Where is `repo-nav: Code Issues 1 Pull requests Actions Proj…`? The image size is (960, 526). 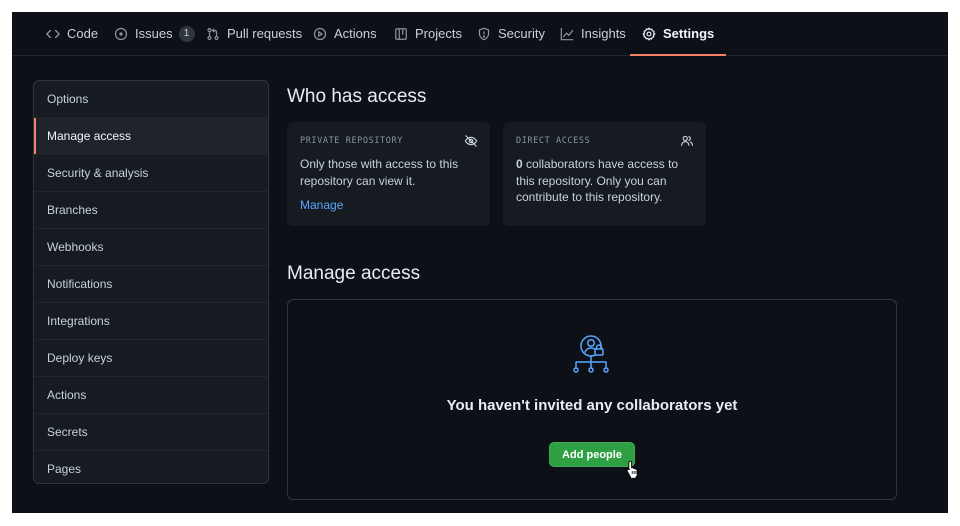
repo-nav: Code Issues 1 Pull requests Actions Proj… is located at coordinates (480, 34).